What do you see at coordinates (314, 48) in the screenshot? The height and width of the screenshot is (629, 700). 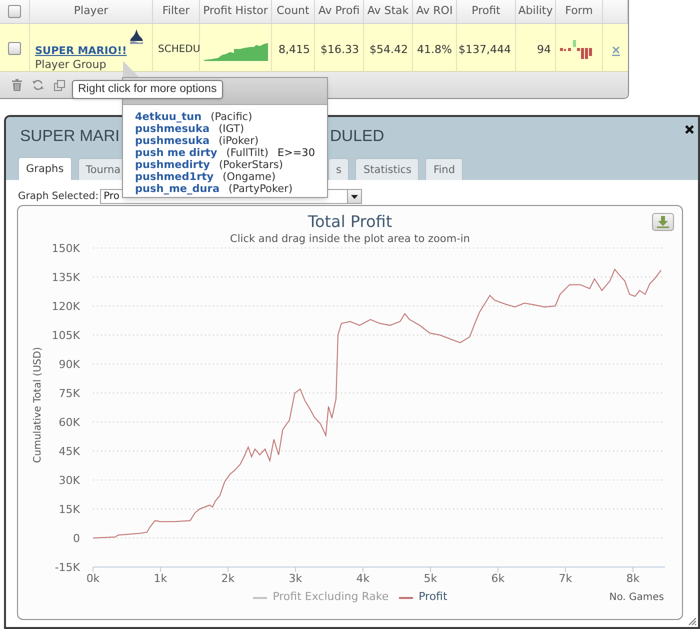 I see `table-row: SUPER MARIO!! Player Group SCHEDU 8,415 $16.33 $54.42 41.8% $137,444 94` at bounding box center [314, 48].